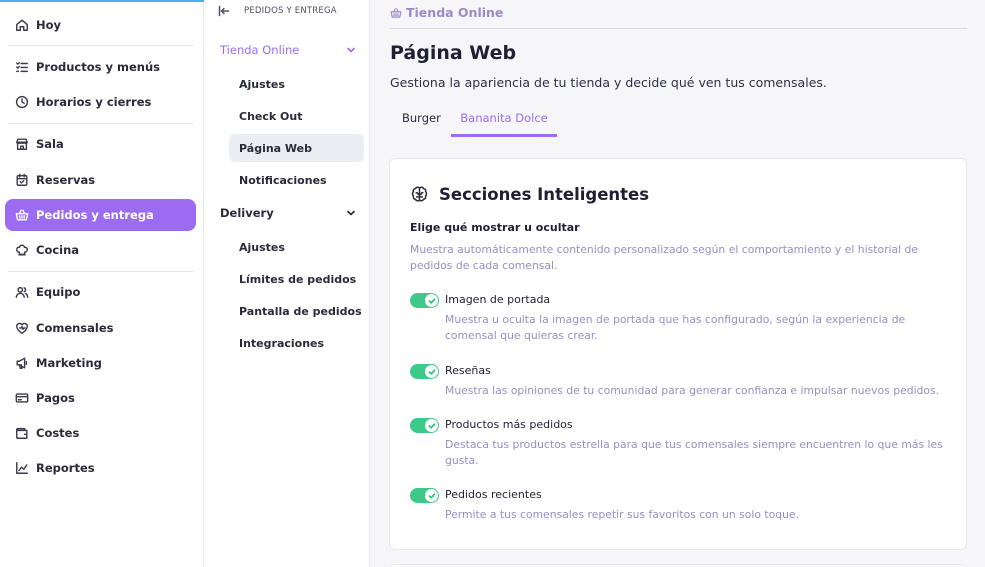 The width and height of the screenshot is (985, 567). I want to click on sidebar-item-comensales: Comensales, so click(100, 328).